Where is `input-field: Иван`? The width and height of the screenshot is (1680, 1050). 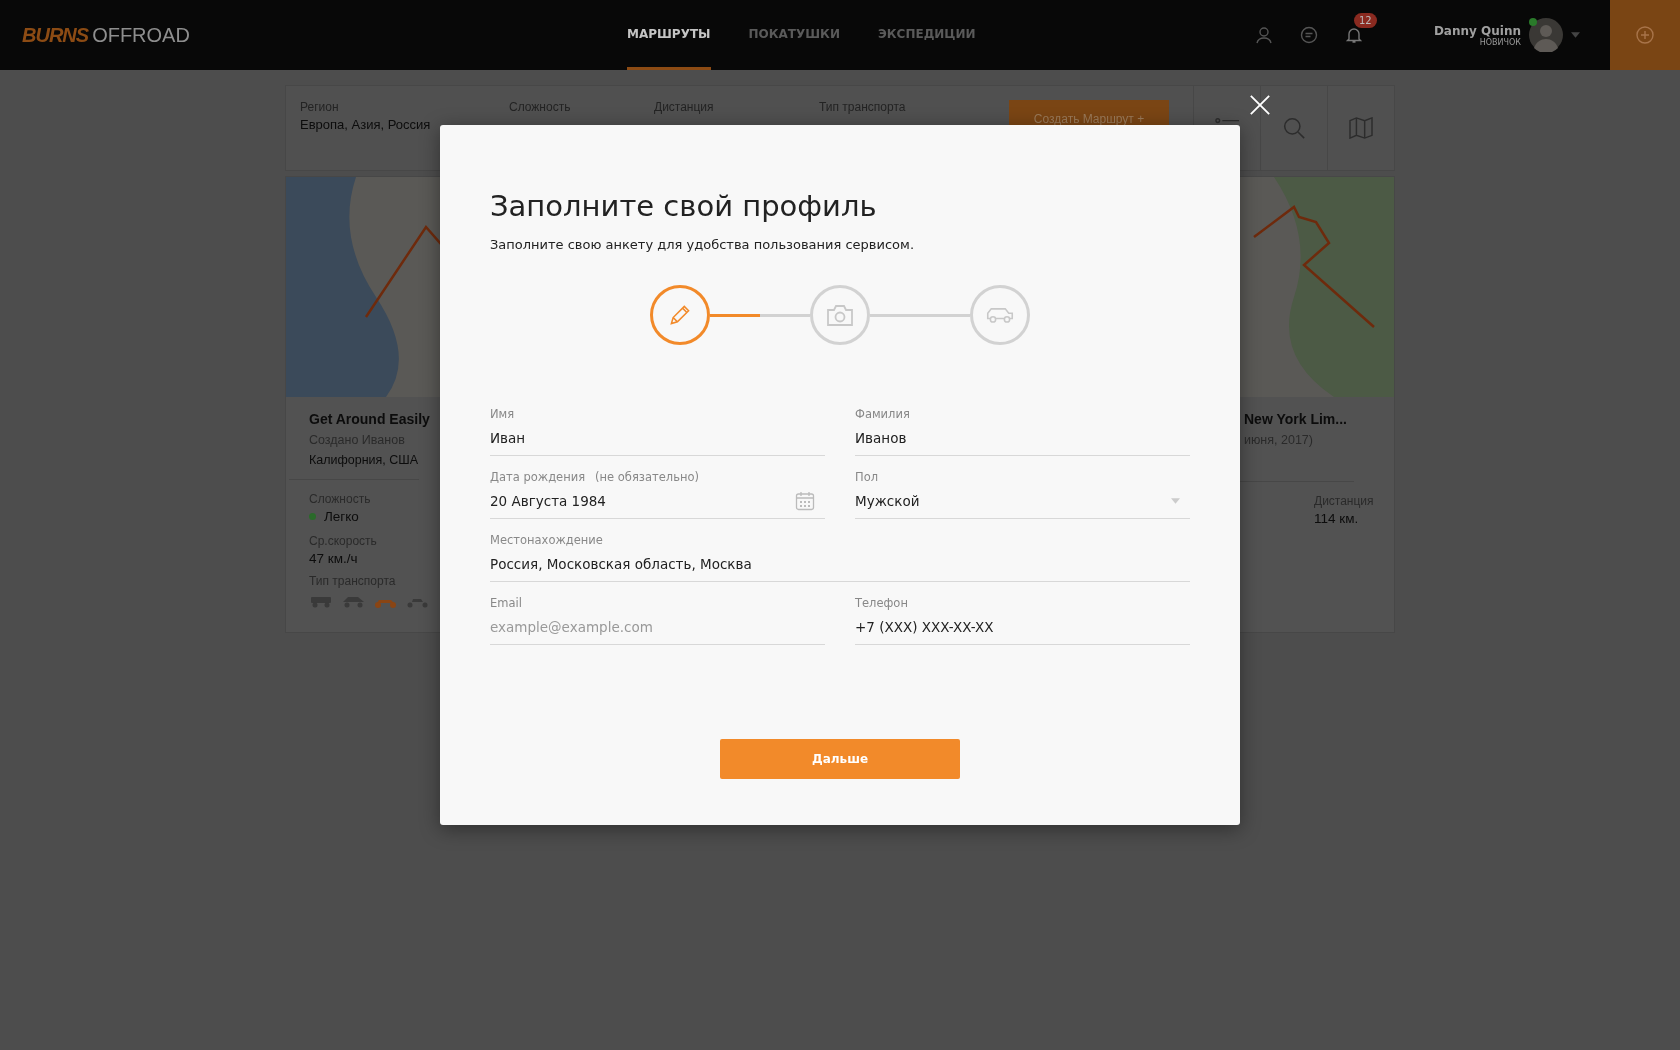 input-field: Иван is located at coordinates (657, 438).